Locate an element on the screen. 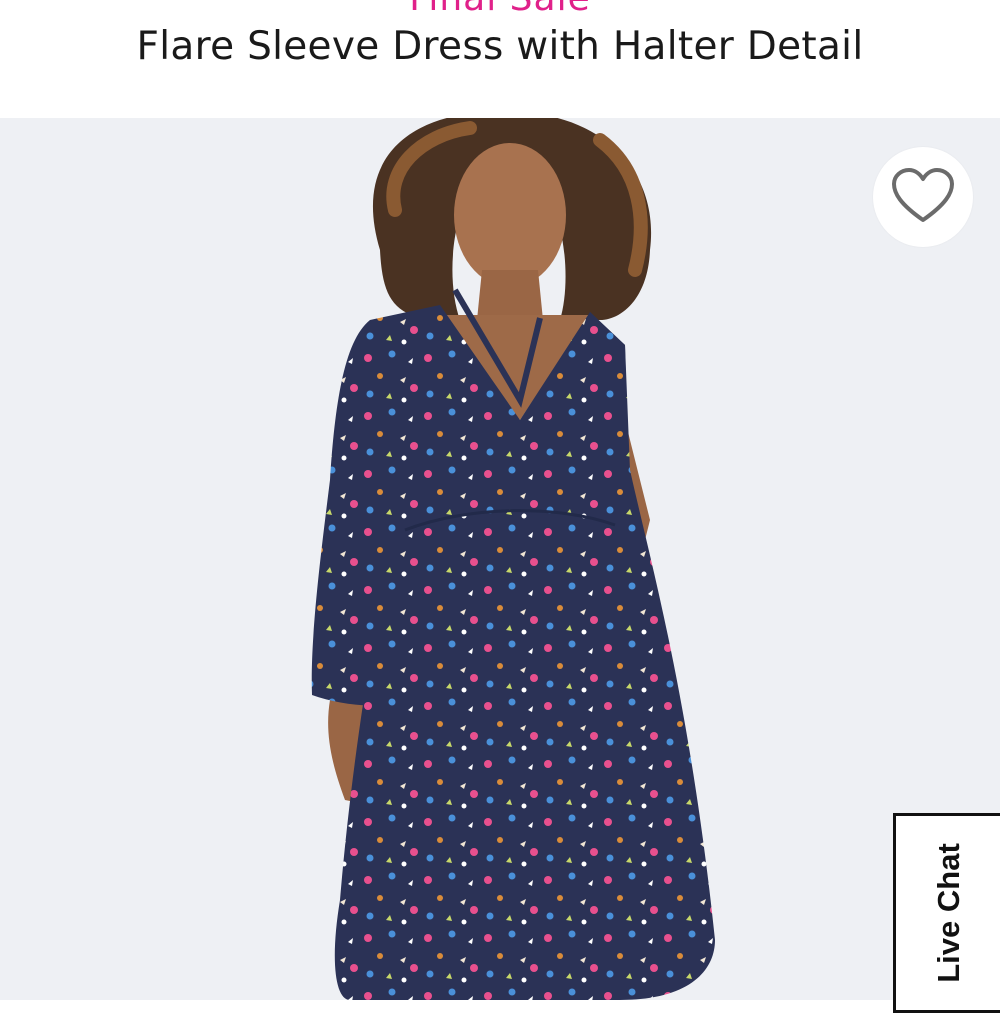 The image size is (1000, 1013). heart-outline-icon is located at coordinates (923, 197).